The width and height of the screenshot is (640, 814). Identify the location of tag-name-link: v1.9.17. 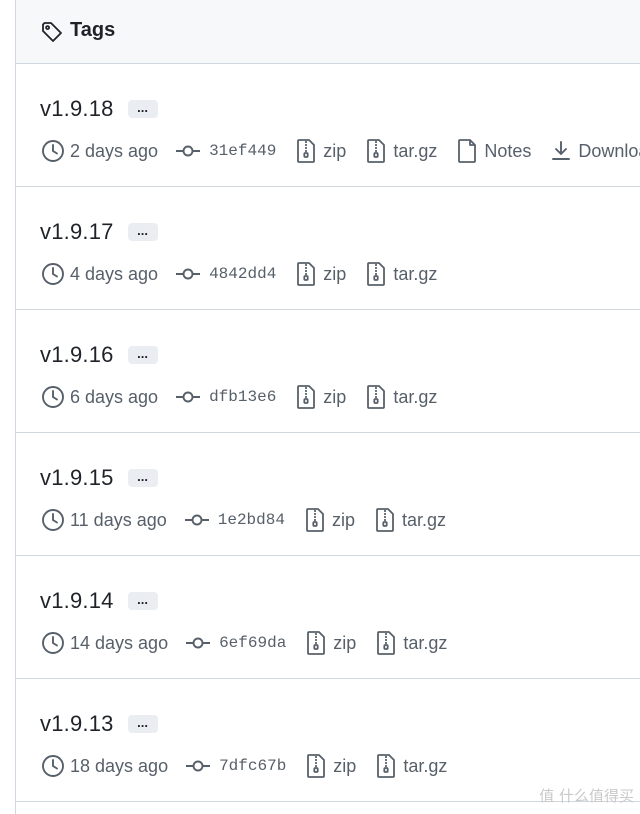
(77, 232).